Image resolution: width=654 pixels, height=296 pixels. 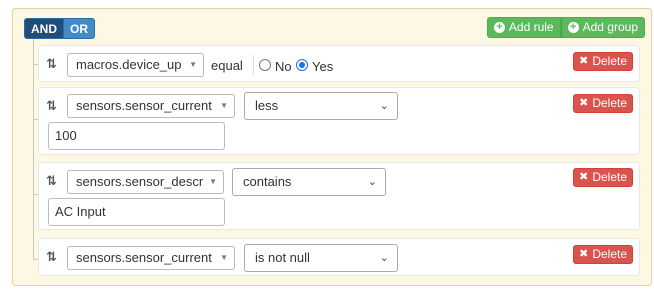 I want to click on add-rule-label: Add rule, so click(x=531, y=27).